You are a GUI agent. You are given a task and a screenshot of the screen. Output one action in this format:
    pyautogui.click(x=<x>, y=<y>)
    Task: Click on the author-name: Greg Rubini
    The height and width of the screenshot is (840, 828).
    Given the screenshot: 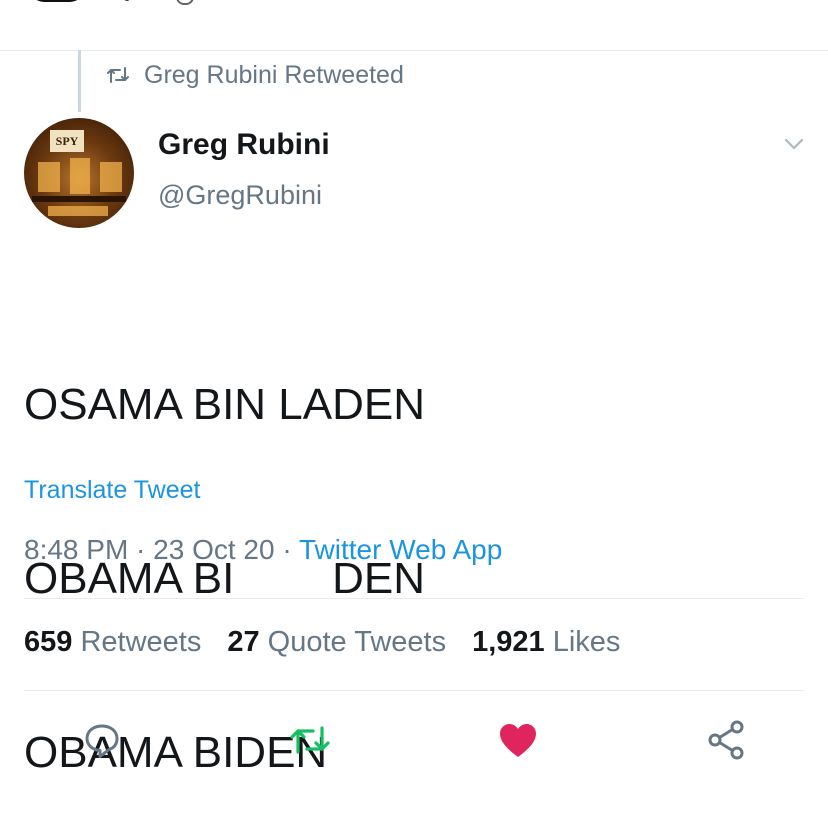 What is the action you would take?
    pyautogui.click(x=244, y=145)
    